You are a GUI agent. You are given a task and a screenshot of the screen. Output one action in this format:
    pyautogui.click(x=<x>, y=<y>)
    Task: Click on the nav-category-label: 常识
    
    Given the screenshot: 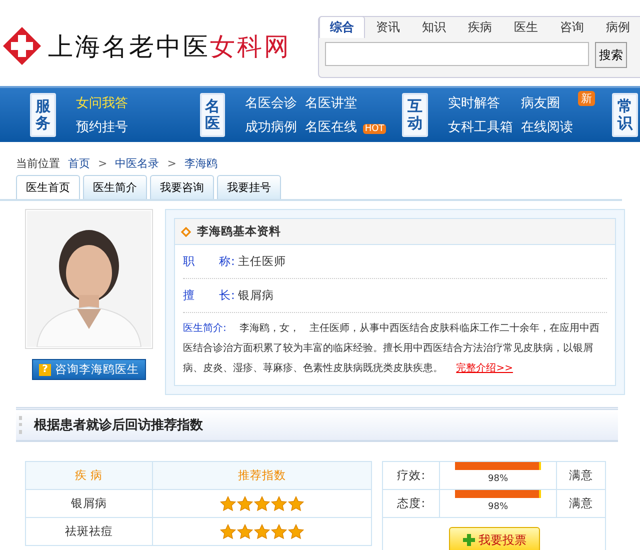 What is the action you would take?
    pyautogui.click(x=625, y=115)
    